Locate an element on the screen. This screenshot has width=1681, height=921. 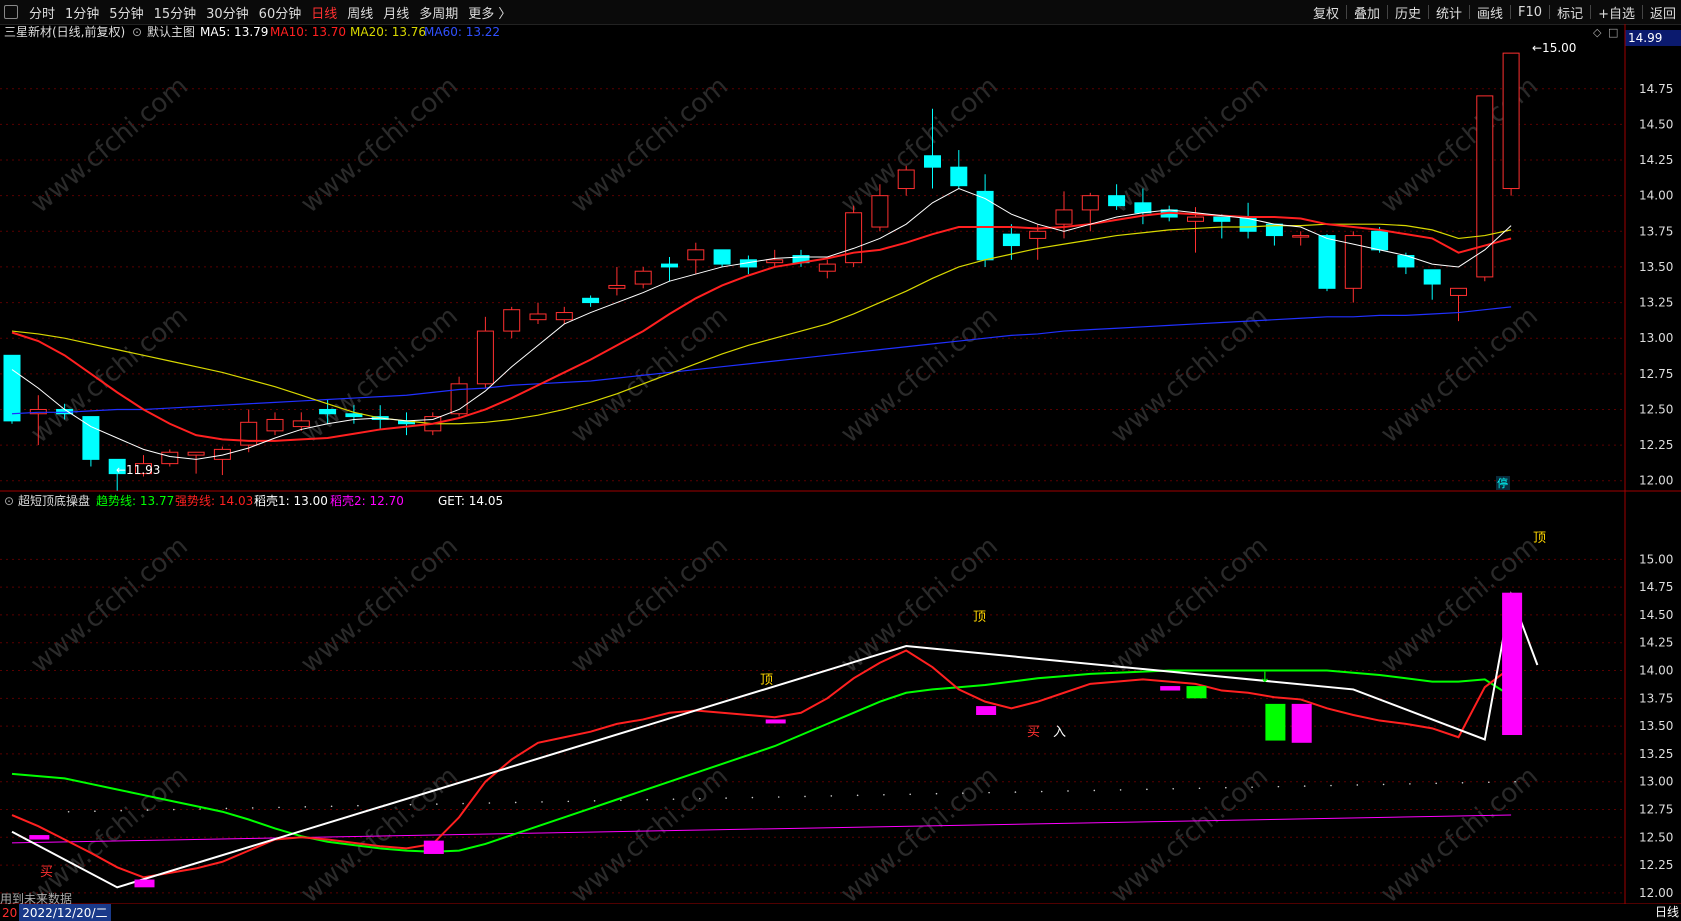
period-tab-3: 15分钟 is located at coordinates (175, 12).